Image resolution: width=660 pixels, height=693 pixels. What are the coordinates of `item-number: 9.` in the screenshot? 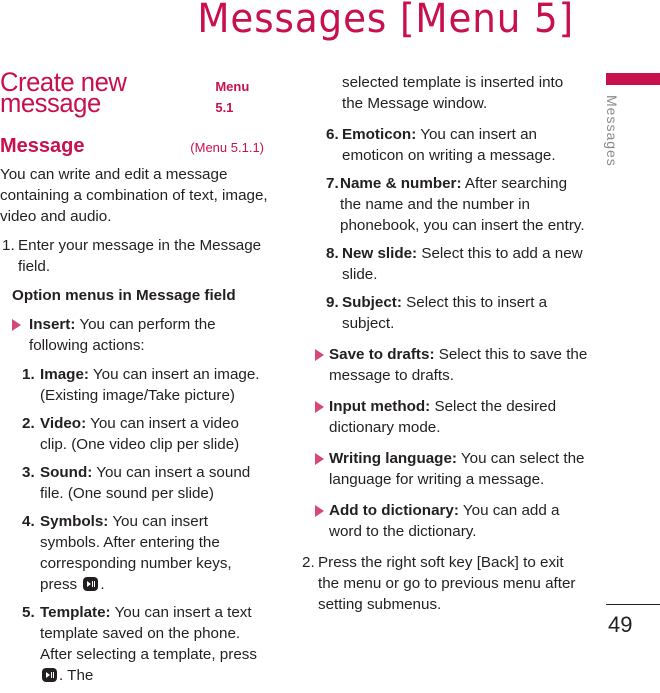 It's located at (332, 302).